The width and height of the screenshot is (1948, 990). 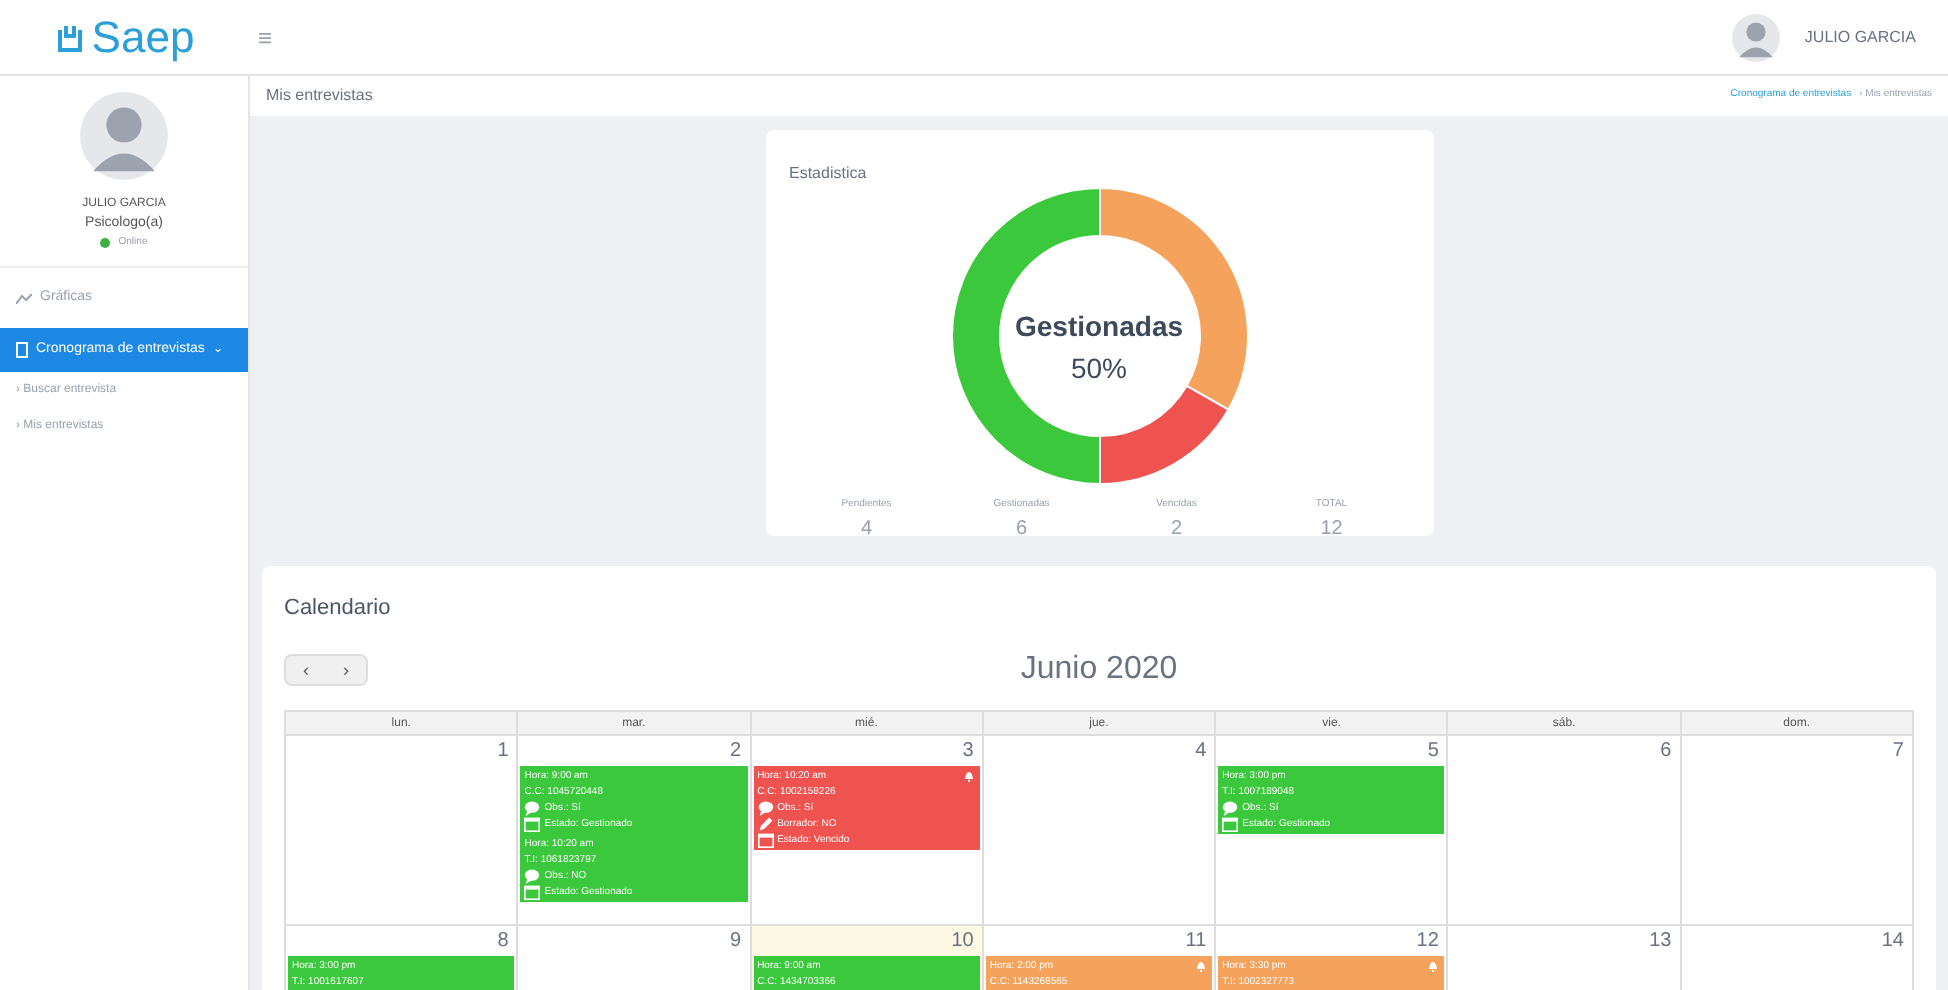 I want to click on next-button: ›, so click(x=346, y=670).